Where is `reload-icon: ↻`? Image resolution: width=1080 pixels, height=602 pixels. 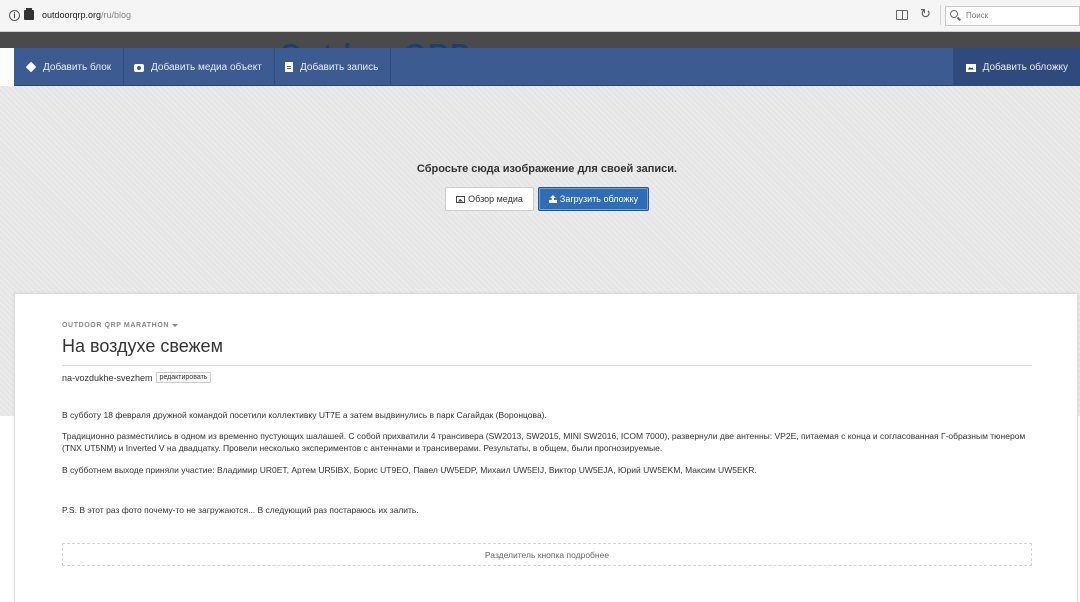 reload-icon: ↻ is located at coordinates (925, 14).